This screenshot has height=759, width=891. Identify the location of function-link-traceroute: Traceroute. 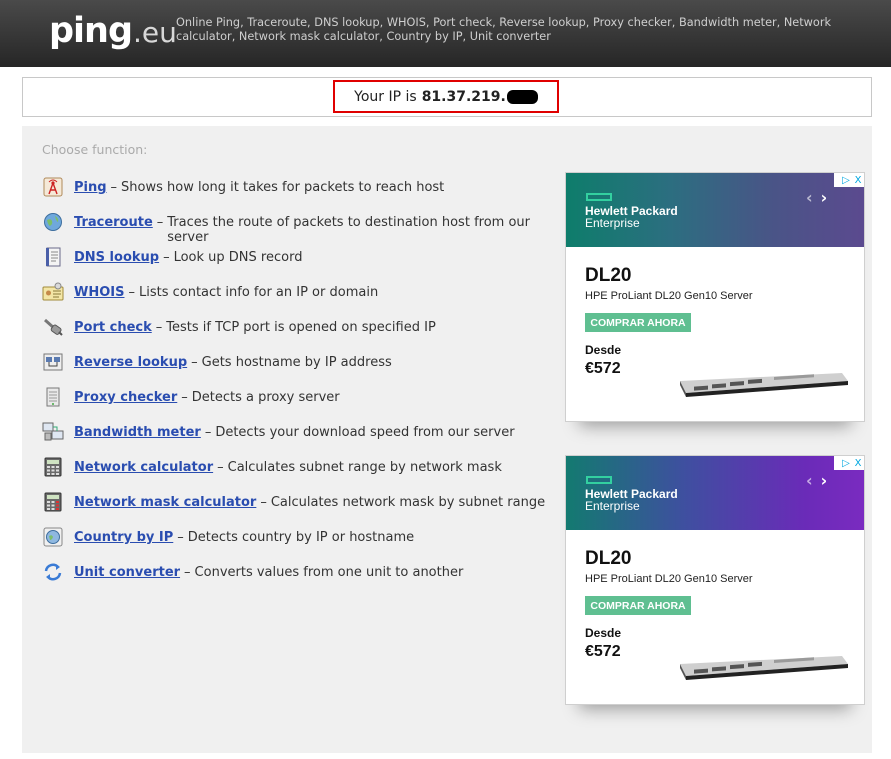
(113, 222).